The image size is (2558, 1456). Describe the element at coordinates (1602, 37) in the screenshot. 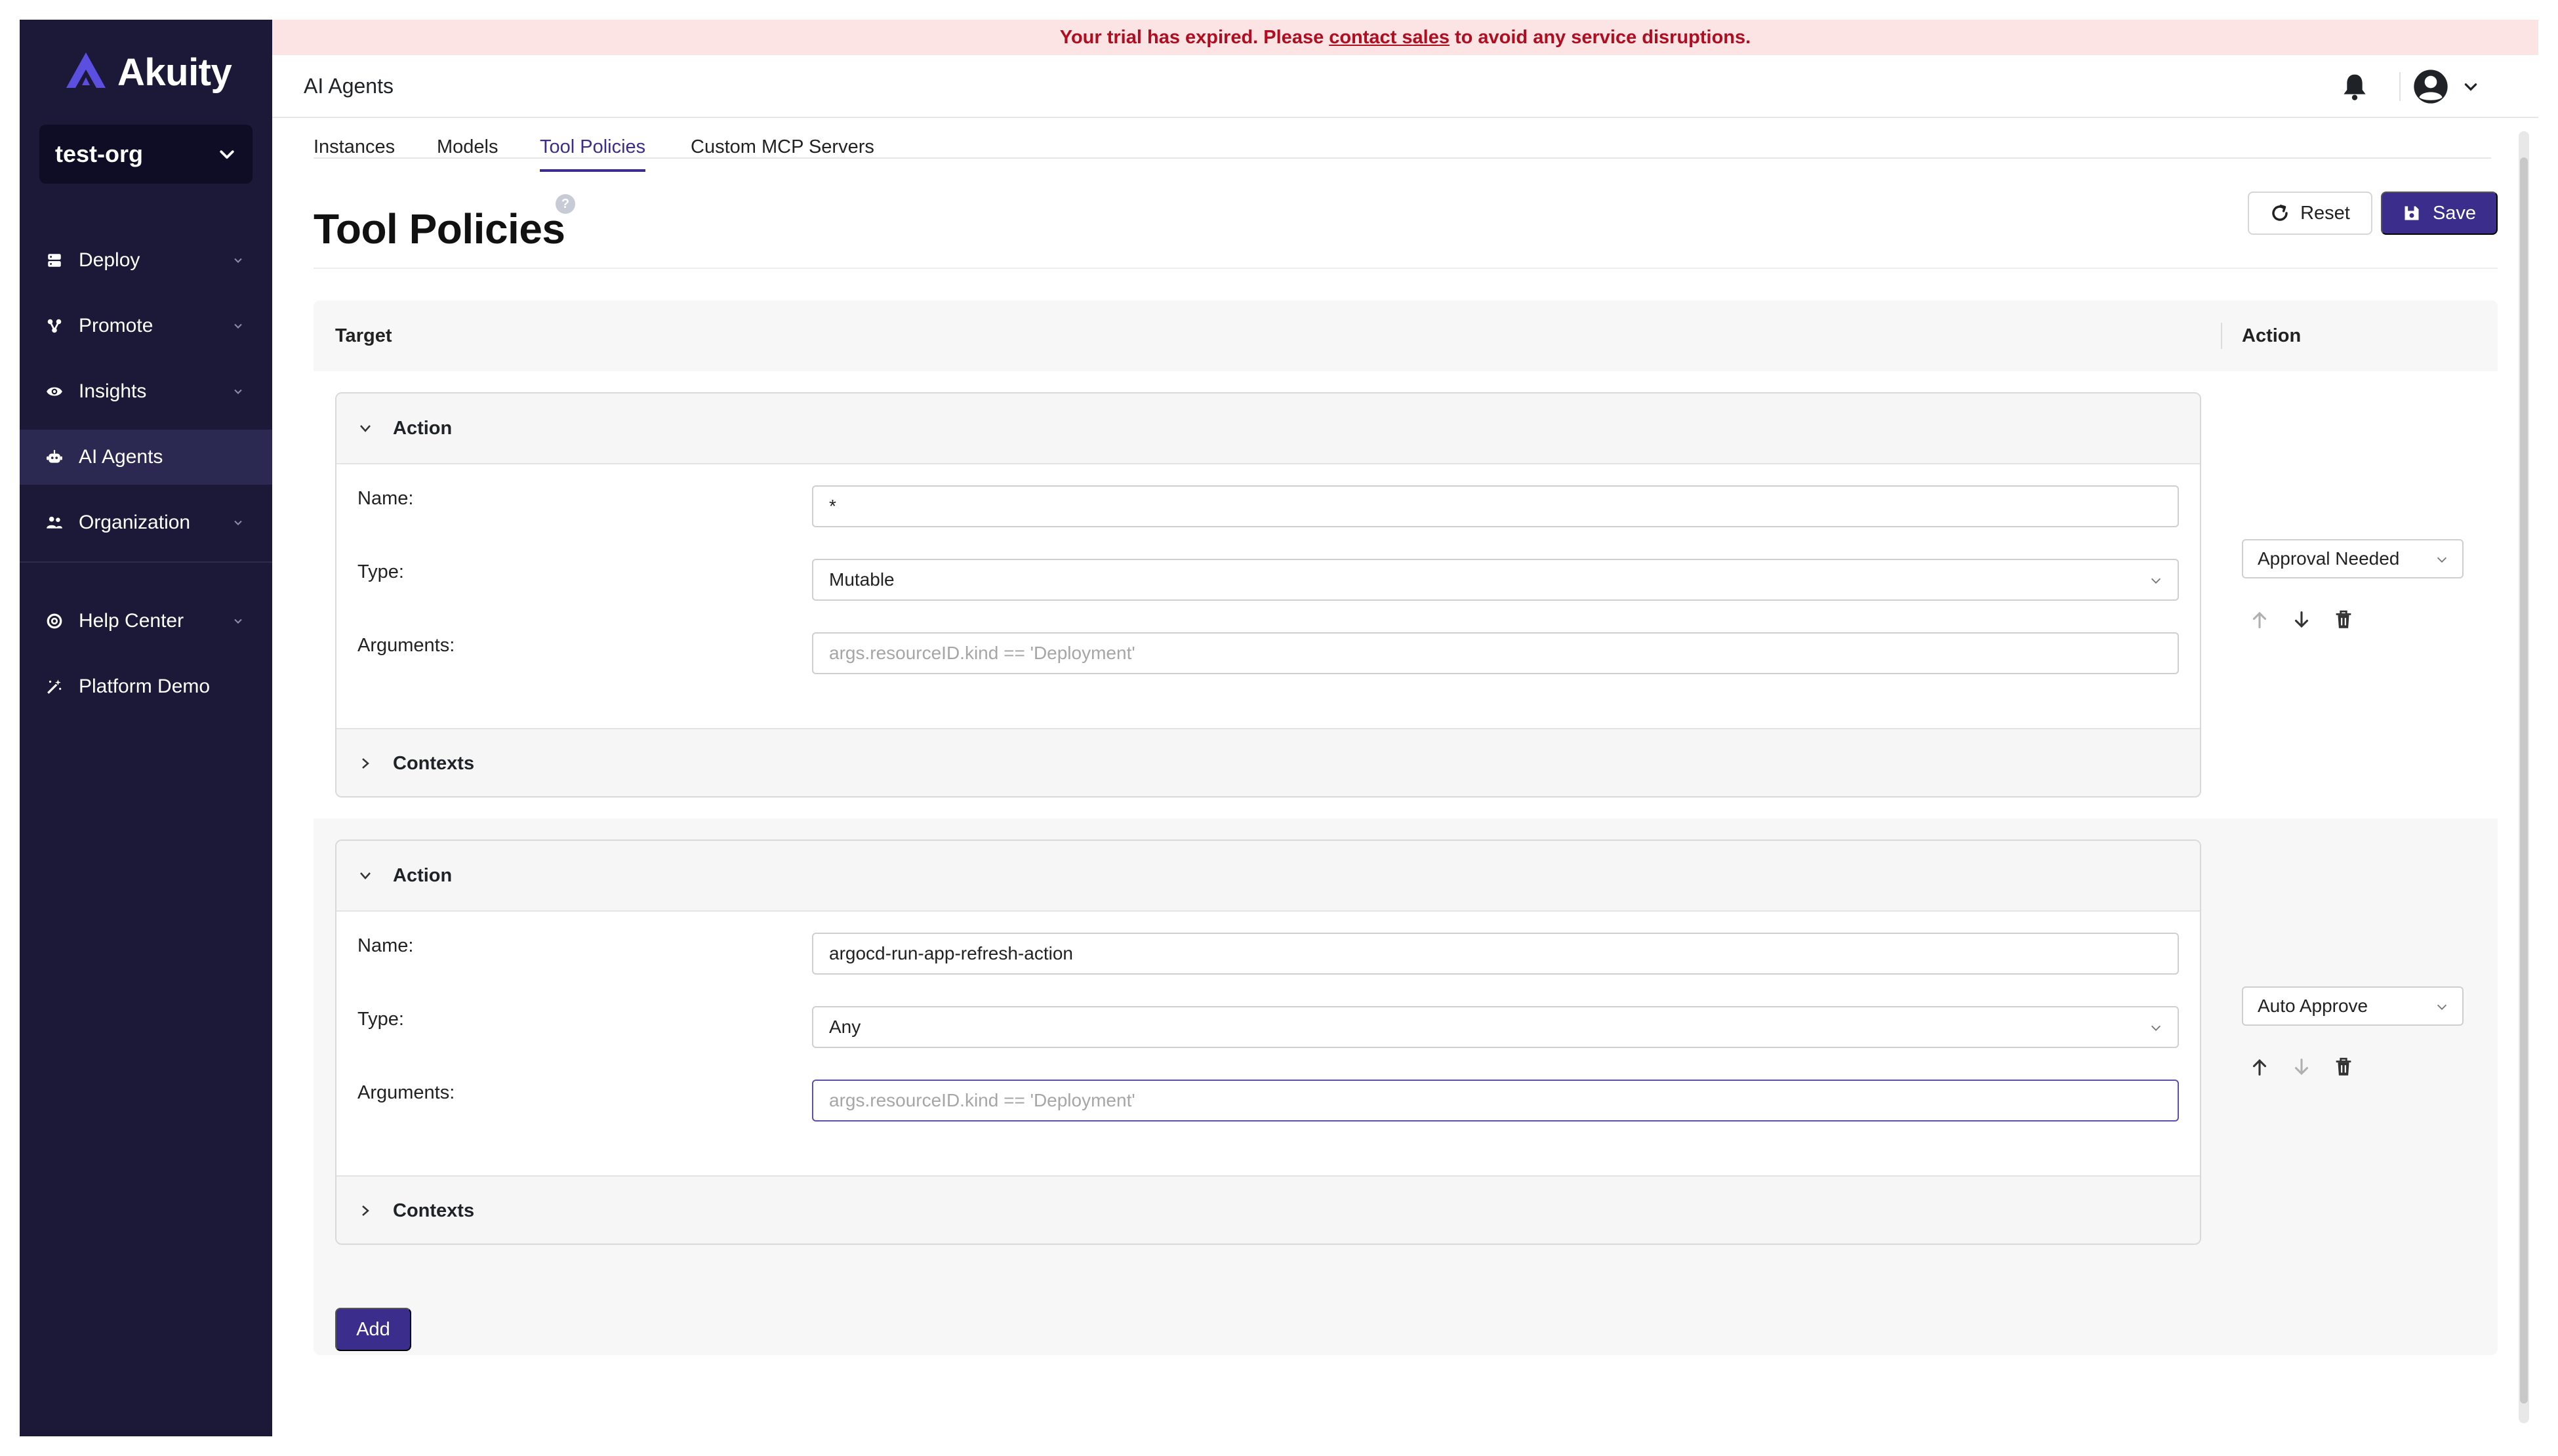

I see `banner-text-after: to avoid any service disruptions.` at that location.